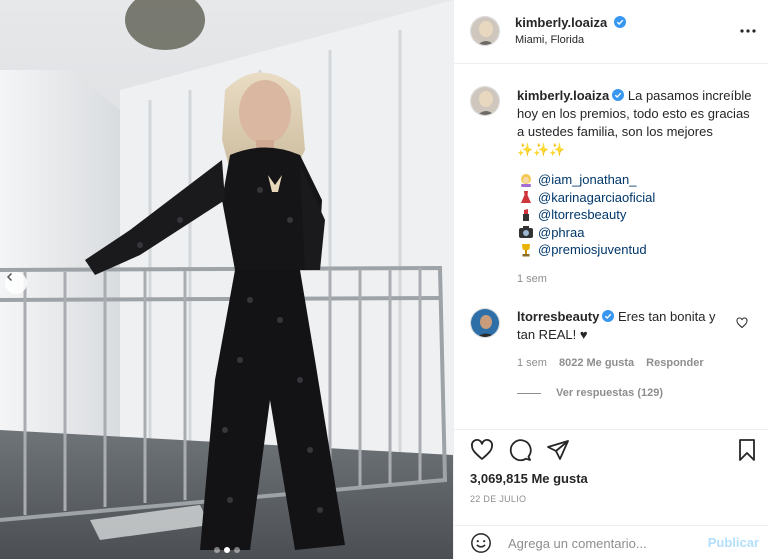 This screenshot has height=559, width=768. I want to click on tag-link: @premiosjuventud, so click(592, 249).